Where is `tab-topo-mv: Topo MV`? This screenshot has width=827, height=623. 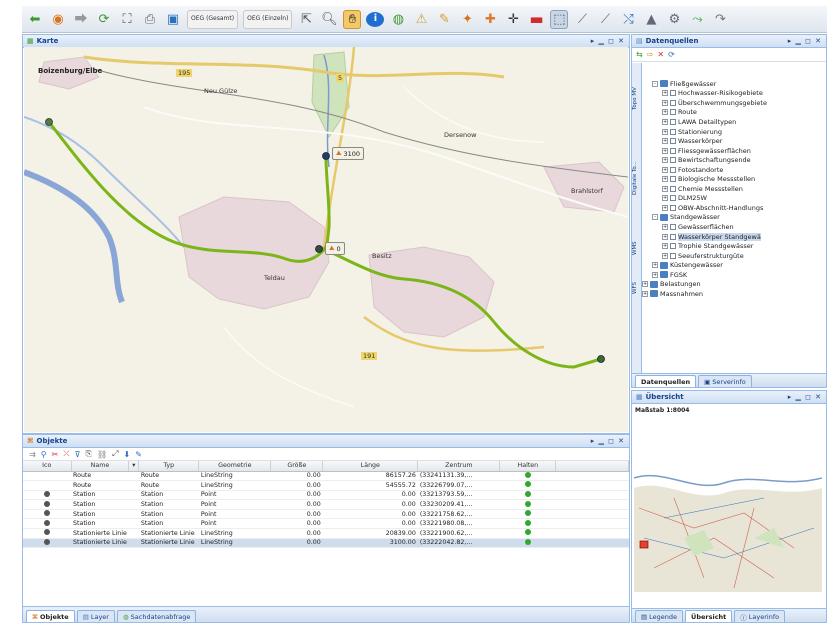
tab-topo-mv: Topo MV is located at coordinates (637, 99).